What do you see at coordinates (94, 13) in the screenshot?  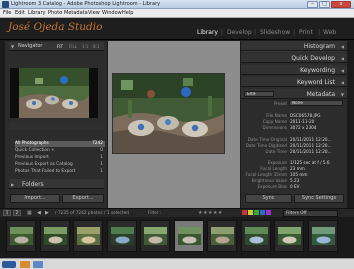 I see `menu-view: View` at bounding box center [94, 13].